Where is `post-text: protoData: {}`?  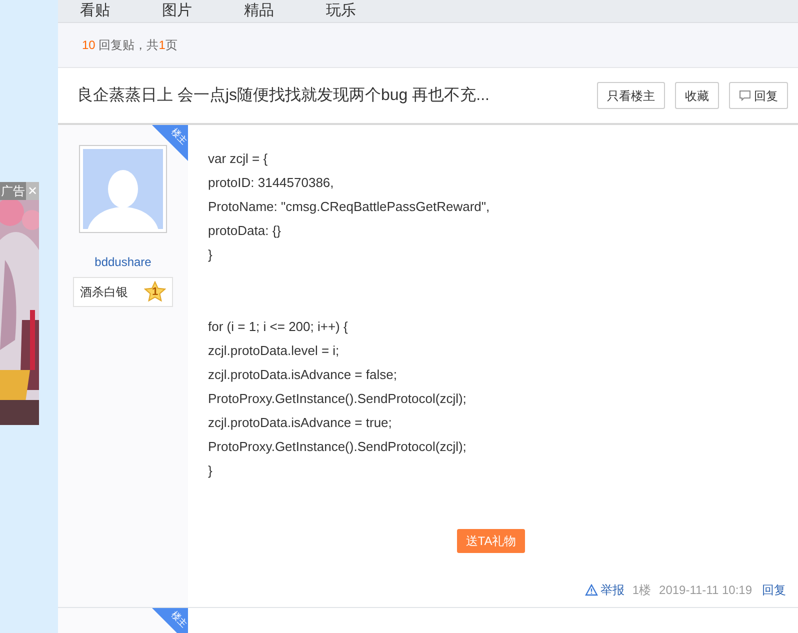
post-text: protoData: {} is located at coordinates (245, 231).